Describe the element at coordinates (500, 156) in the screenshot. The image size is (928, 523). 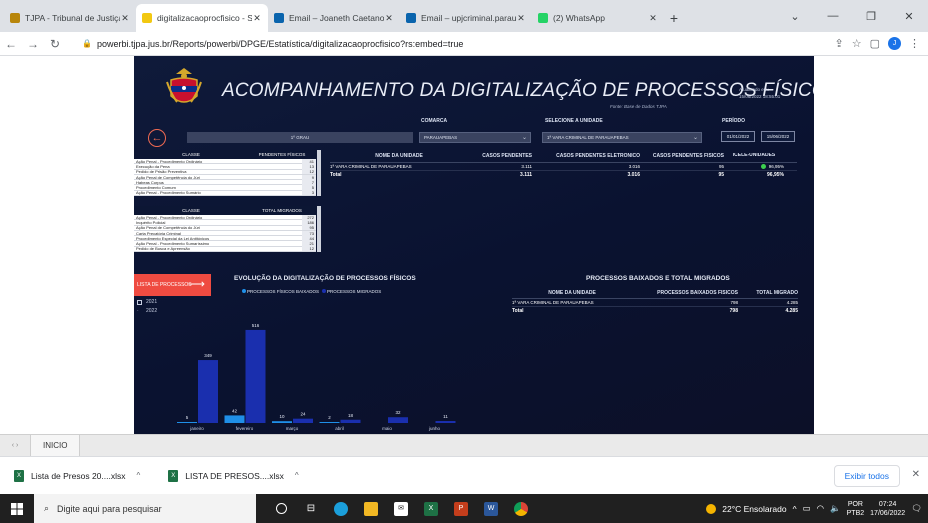
I see `col-casos-pendentes: CASOS PENDENTES` at that location.